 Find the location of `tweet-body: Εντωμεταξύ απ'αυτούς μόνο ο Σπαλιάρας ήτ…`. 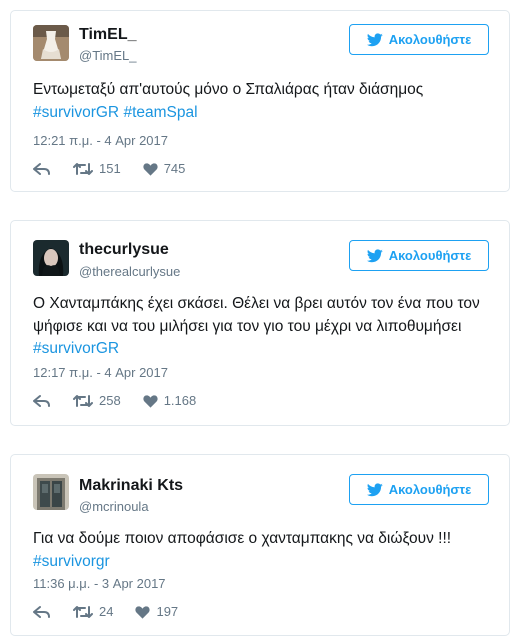

tweet-body: Εντωμεταξύ απ'αυτούς μόνο ο Σπαλιάρας ήτ… is located at coordinates (228, 89).